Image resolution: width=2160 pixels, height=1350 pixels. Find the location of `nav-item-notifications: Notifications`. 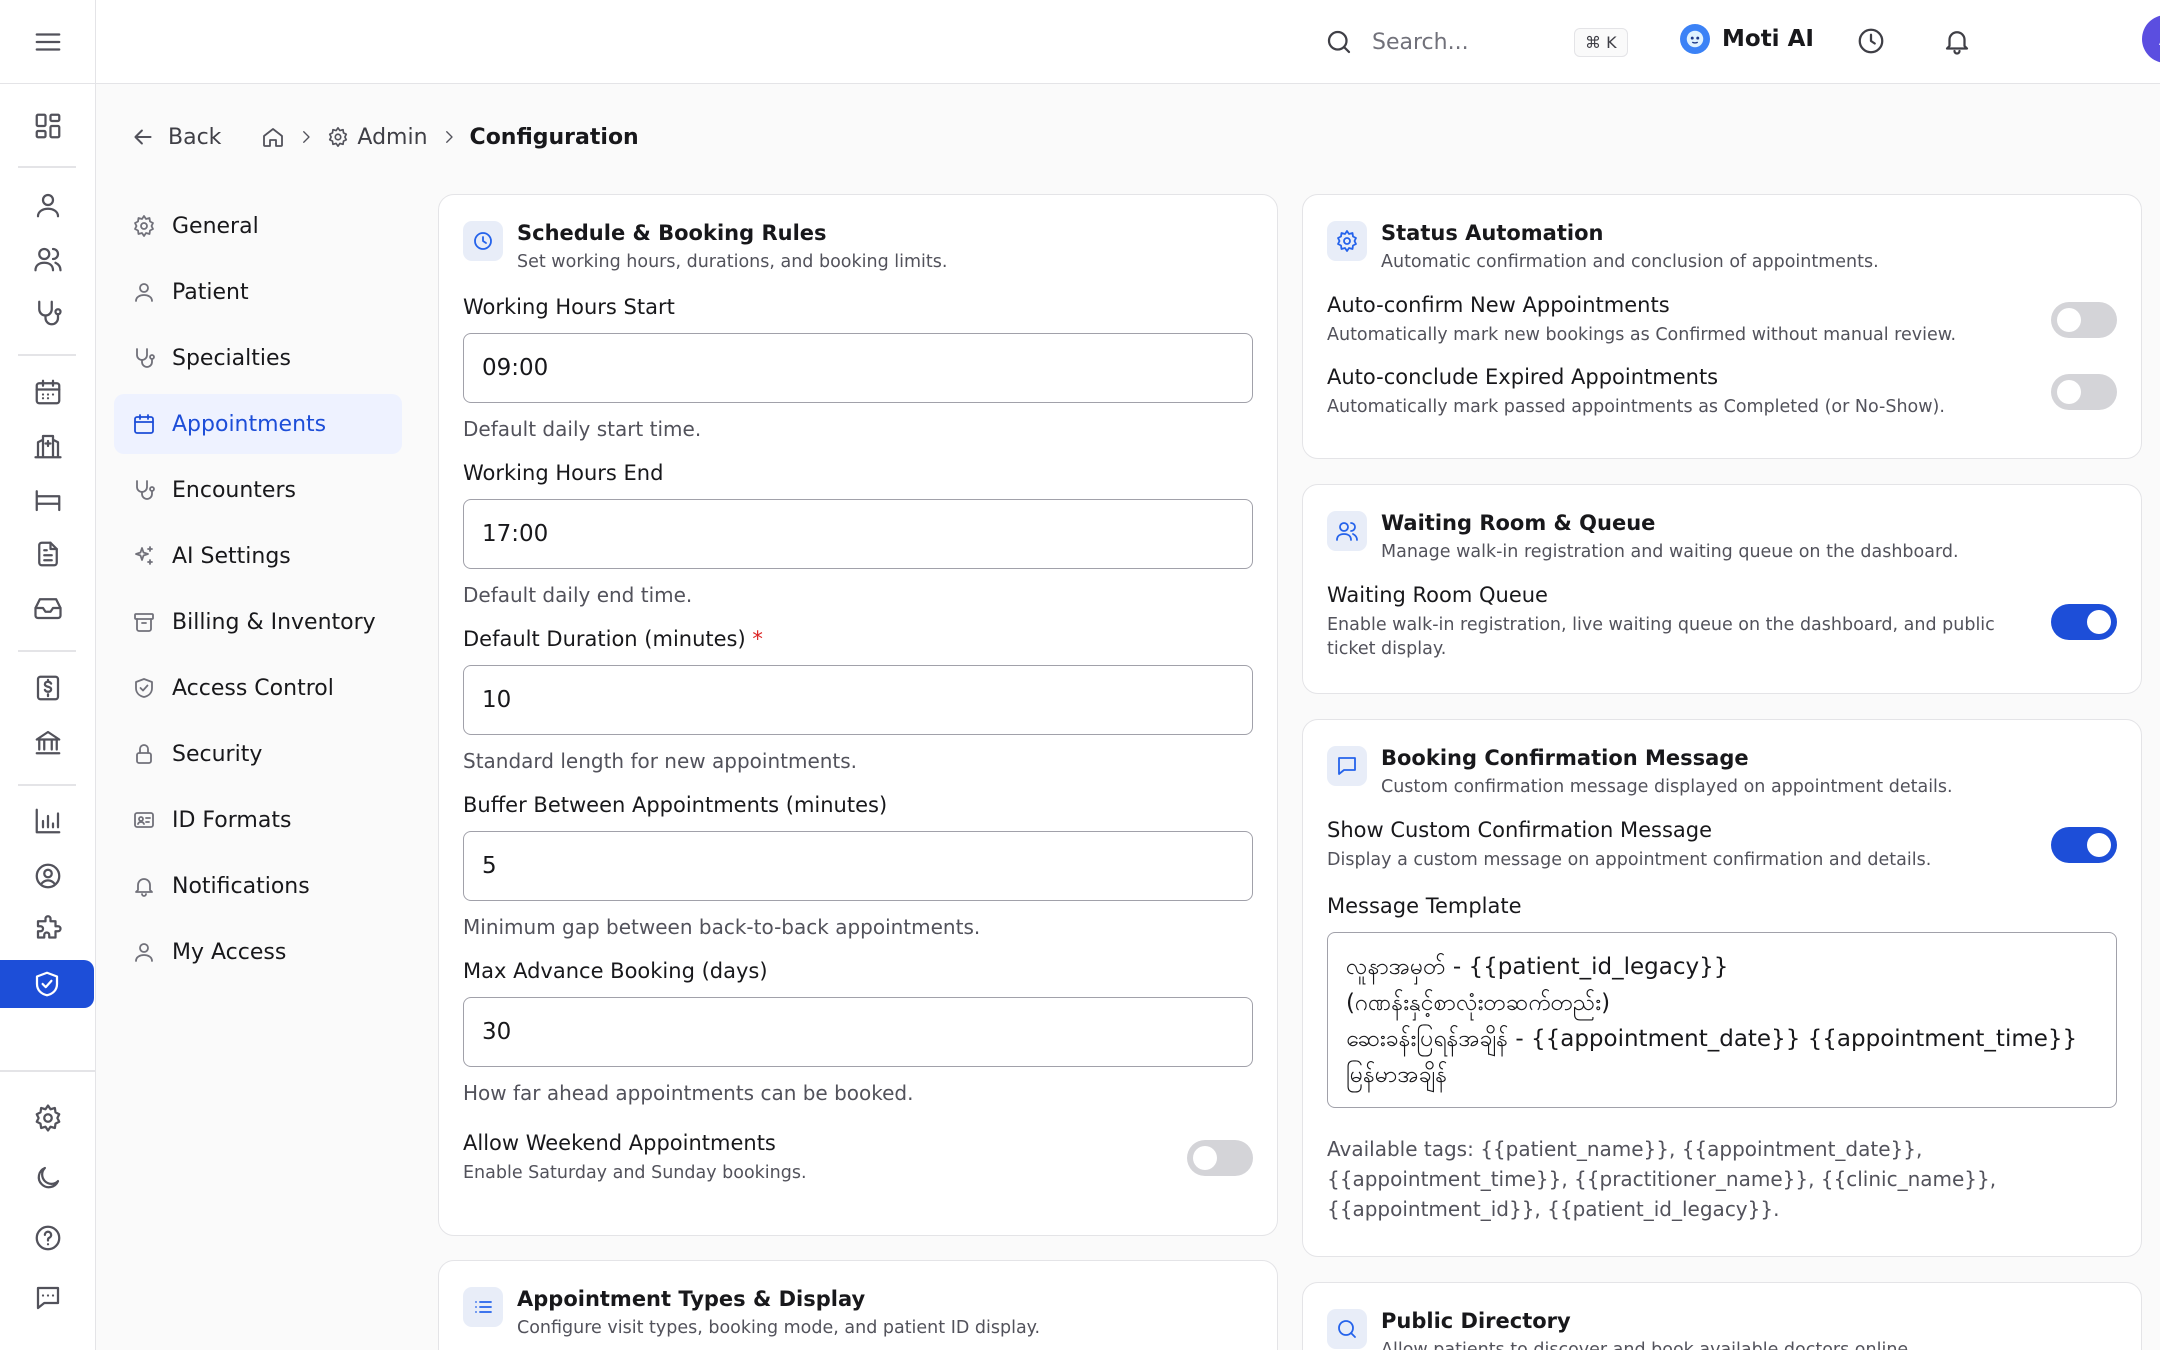

nav-item-notifications: Notifications is located at coordinates (258, 886).